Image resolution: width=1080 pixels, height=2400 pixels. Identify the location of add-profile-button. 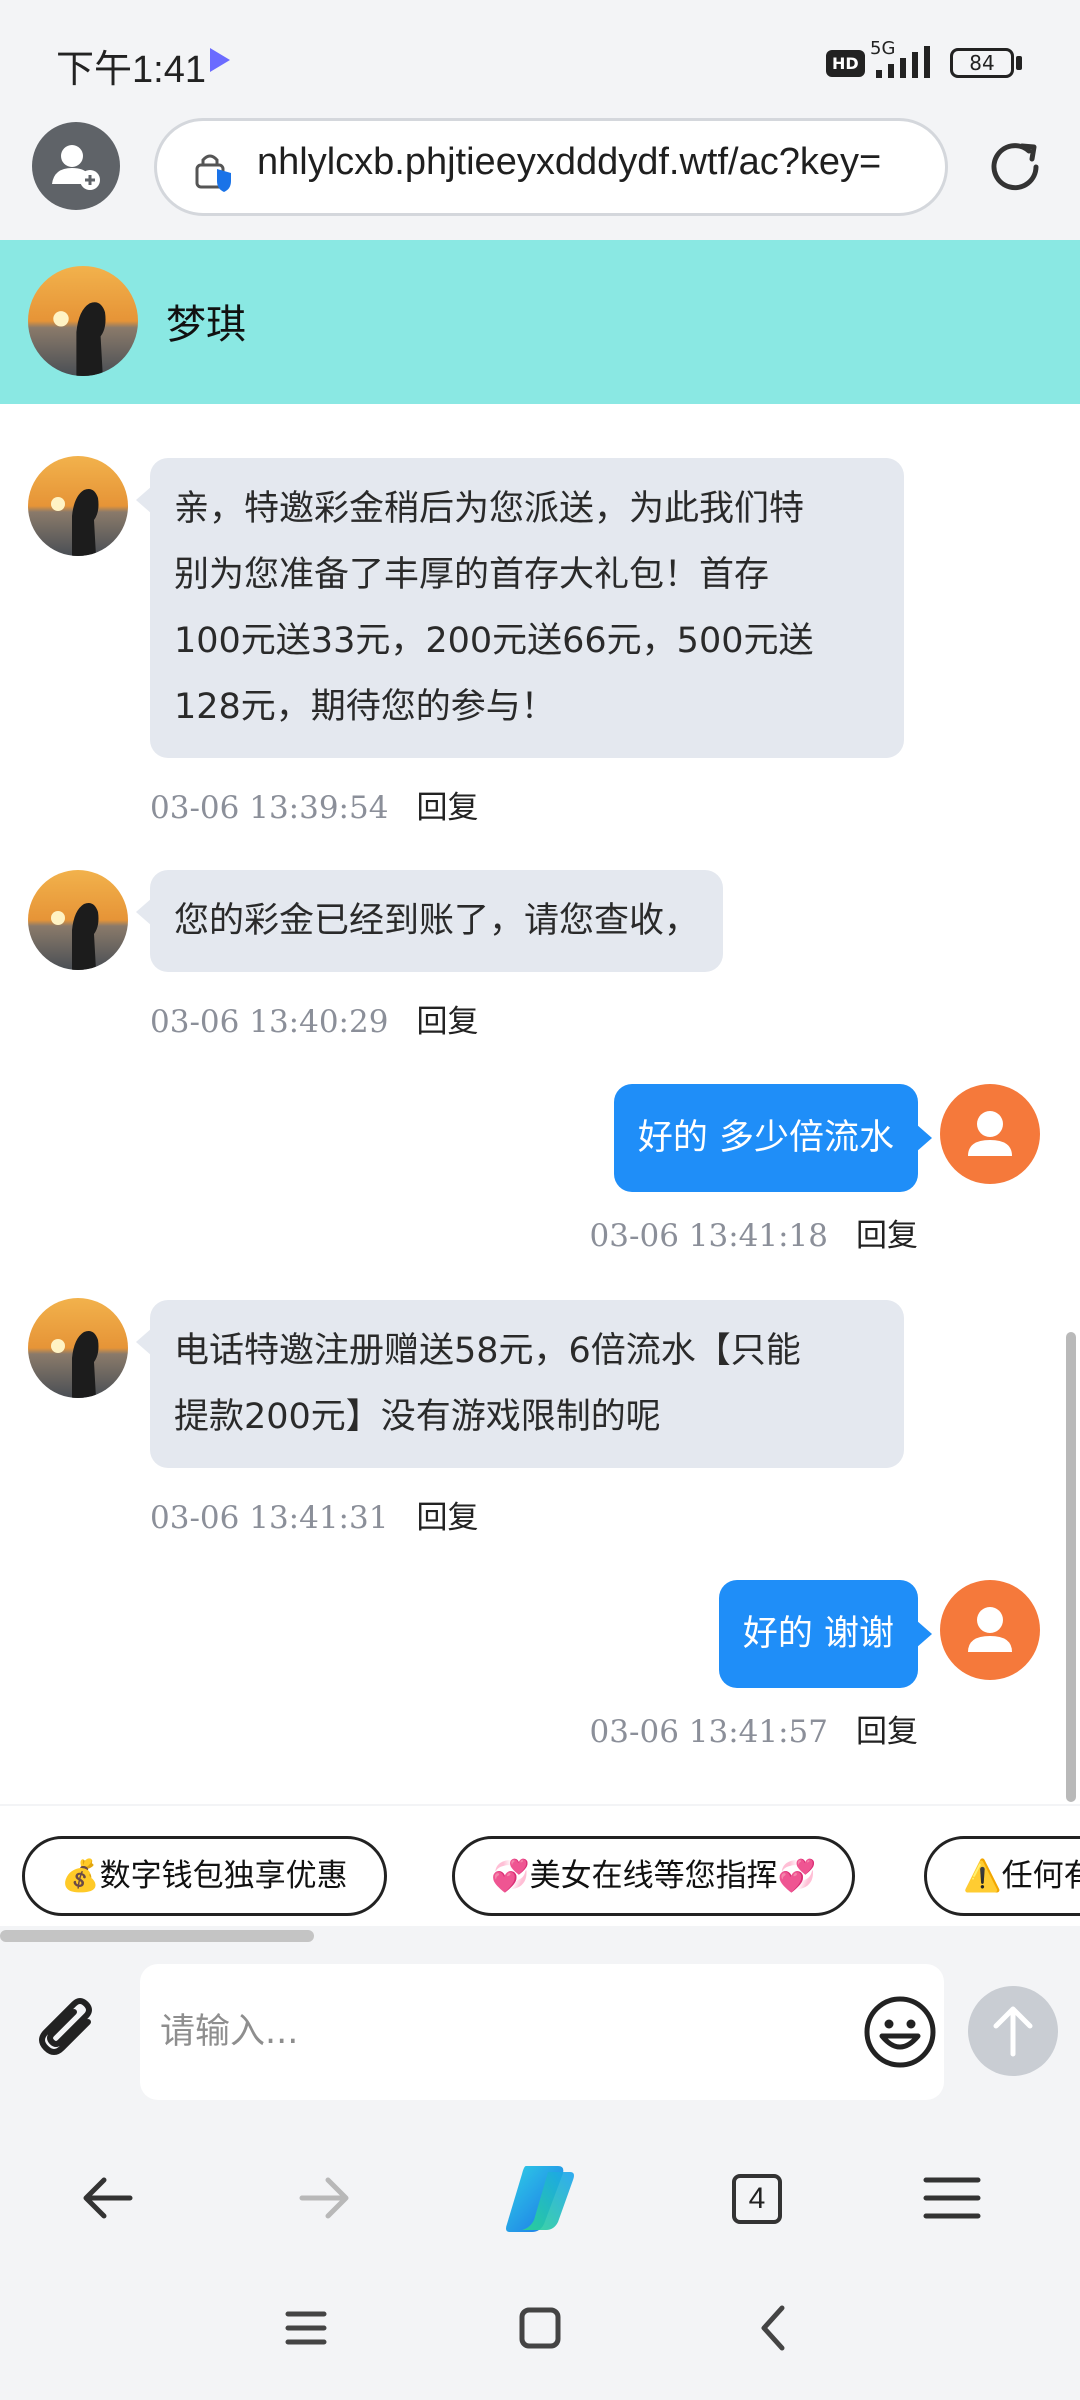
(76, 166).